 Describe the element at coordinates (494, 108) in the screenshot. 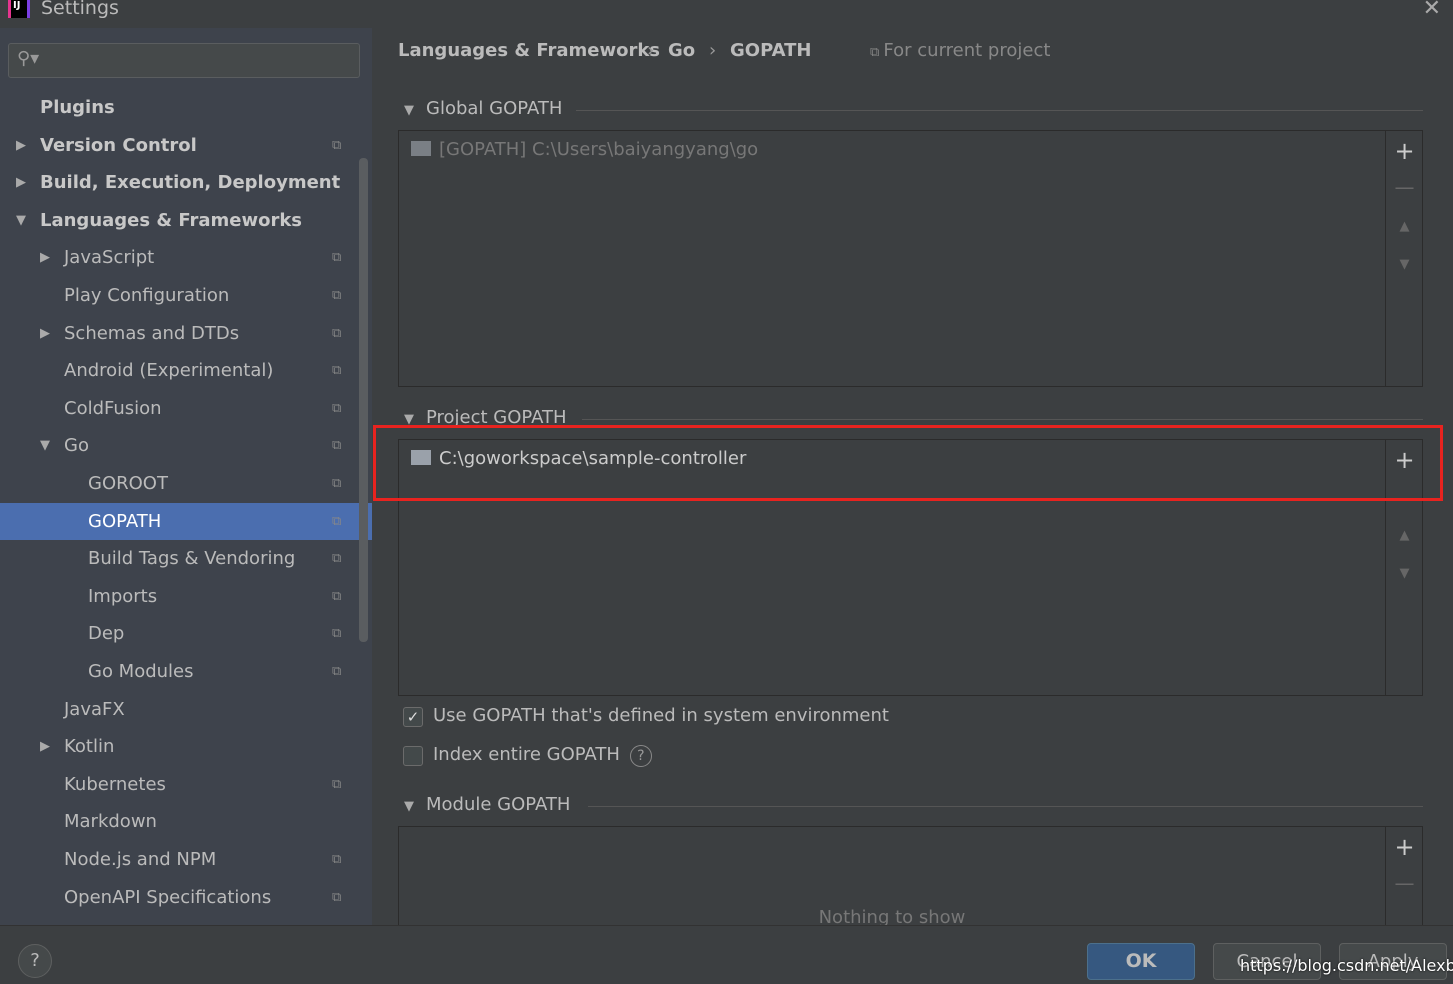

I see `global-gopath-title: Global GOPATH` at that location.